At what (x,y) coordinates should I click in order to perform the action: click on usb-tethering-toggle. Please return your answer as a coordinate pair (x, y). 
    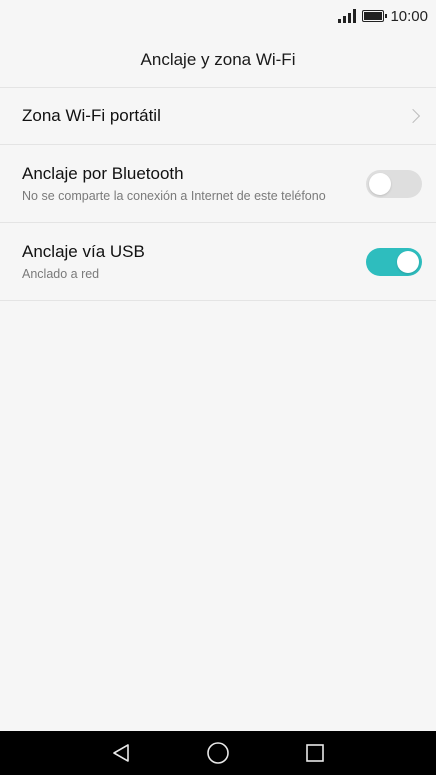
    Looking at the image, I should click on (394, 261).